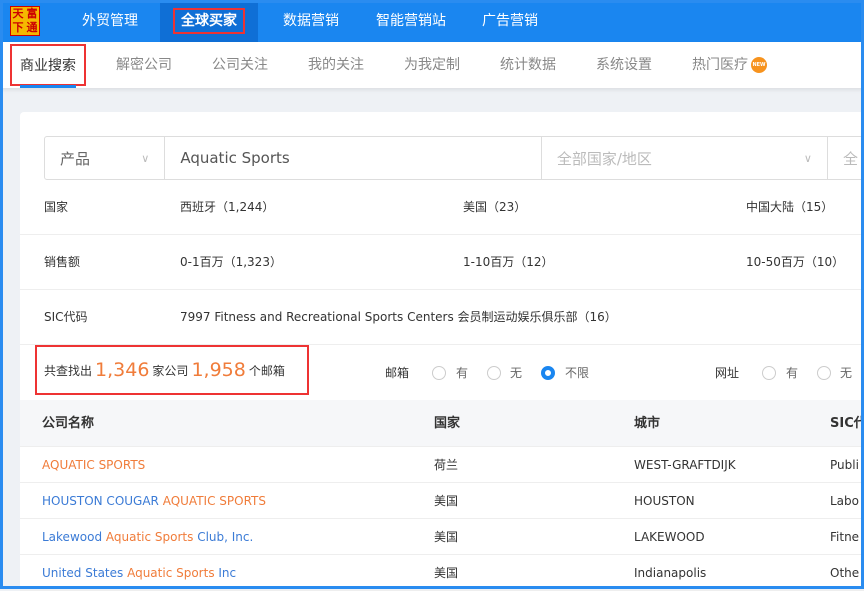 The width and height of the screenshot is (864, 591). I want to click on name-part: Club, Inc., so click(223, 537).